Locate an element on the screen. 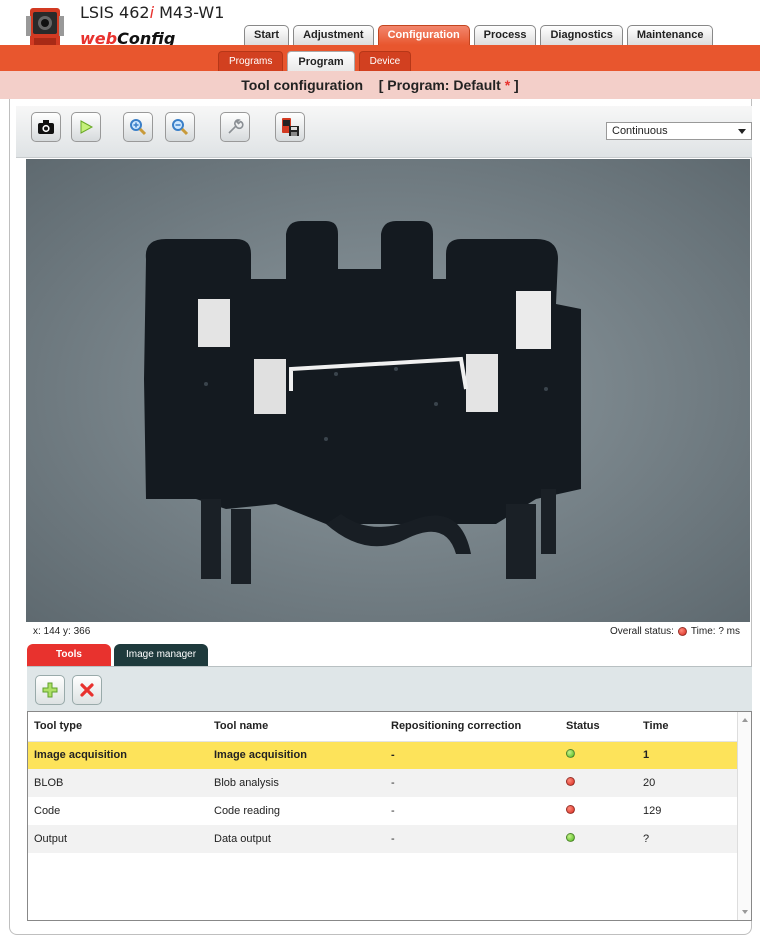  overall-status-indicator is located at coordinates (682, 631).